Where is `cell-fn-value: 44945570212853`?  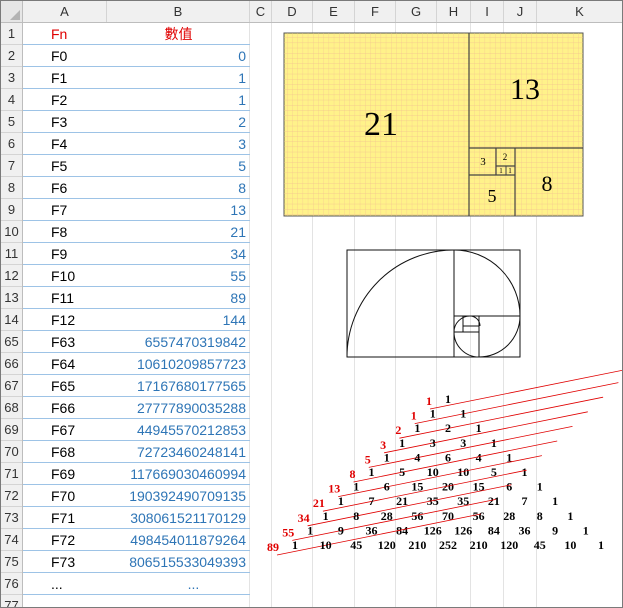
cell-fn-value: 44945570212853 is located at coordinates (178, 430).